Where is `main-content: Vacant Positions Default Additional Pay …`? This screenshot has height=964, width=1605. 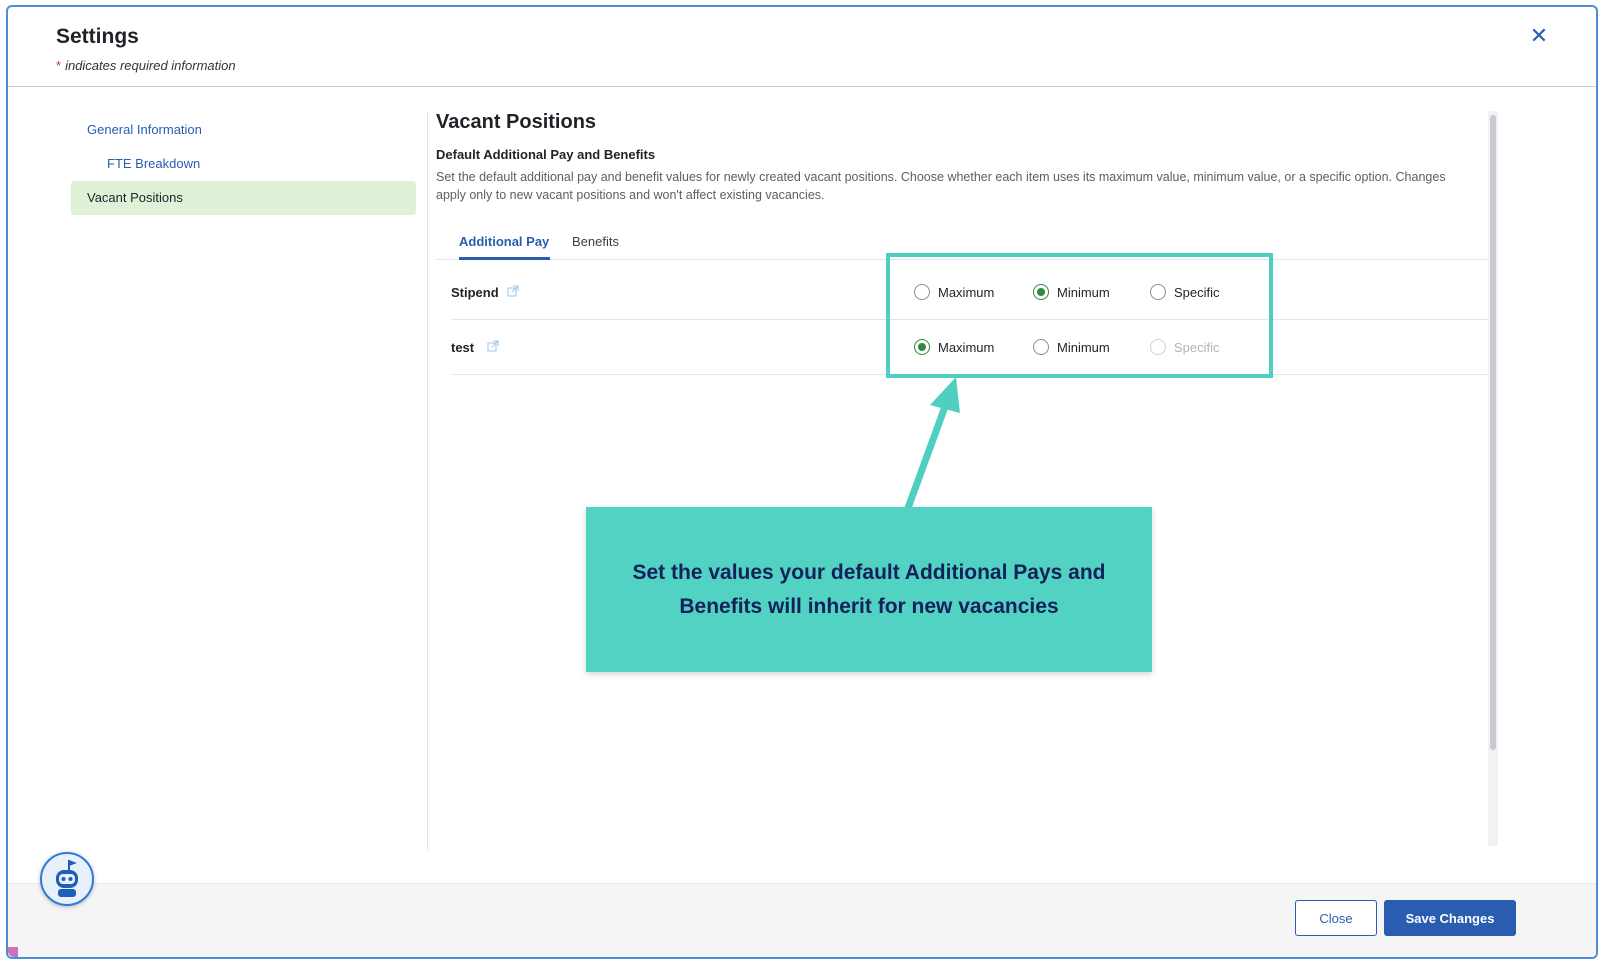
main-content: Vacant Positions Default Additional Pay … is located at coordinates (963, 183).